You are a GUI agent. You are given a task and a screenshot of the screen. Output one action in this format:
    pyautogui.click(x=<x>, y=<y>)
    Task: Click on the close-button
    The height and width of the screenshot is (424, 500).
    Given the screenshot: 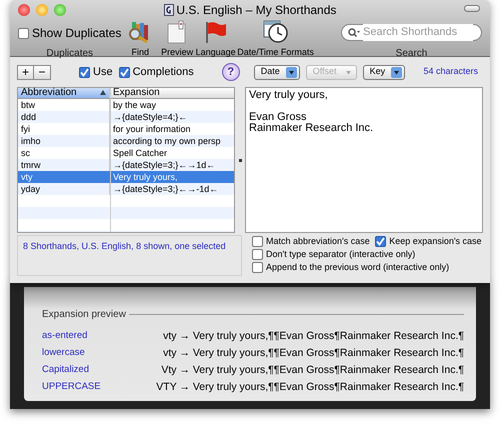 What is the action you would take?
    pyautogui.click(x=24, y=10)
    